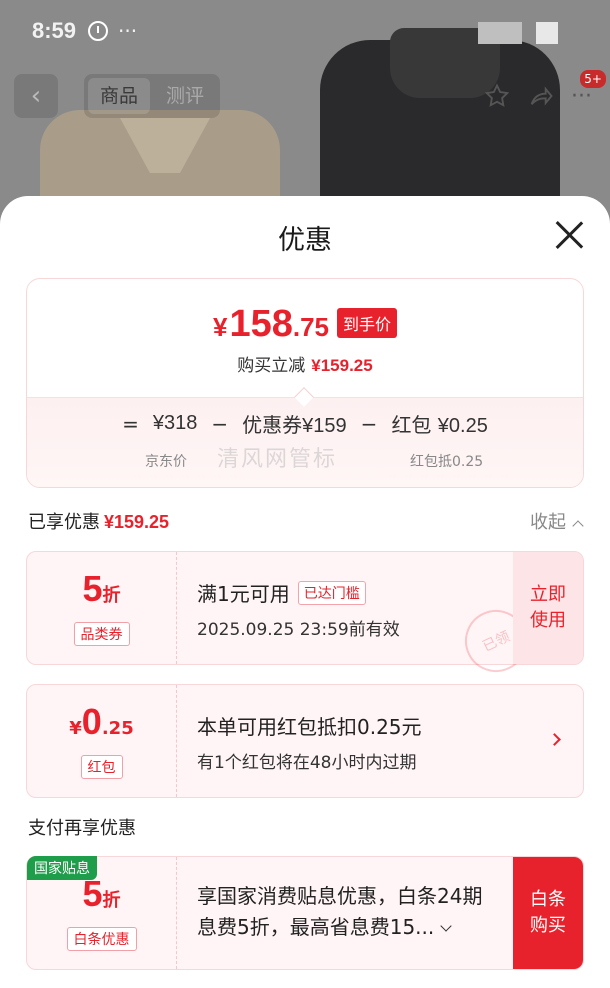 The width and height of the screenshot is (610, 988). Describe the element at coordinates (497, 96) in the screenshot. I see `star-icon` at that location.